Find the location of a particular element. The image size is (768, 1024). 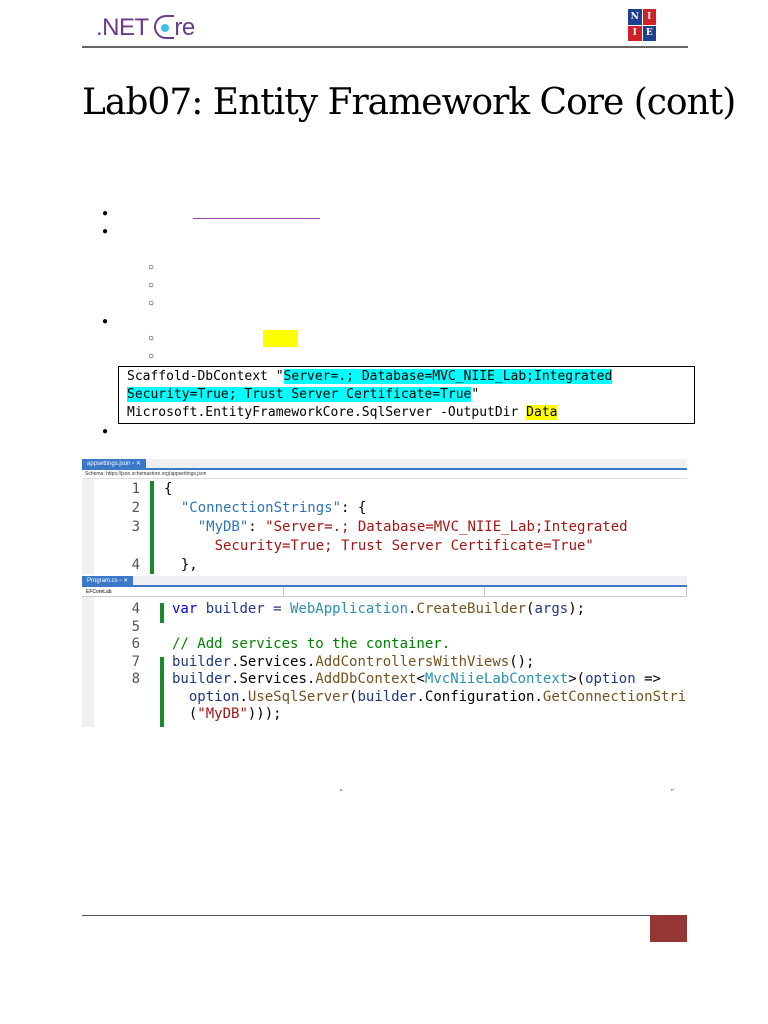

logo-text-suffix: re is located at coordinates (184, 27).